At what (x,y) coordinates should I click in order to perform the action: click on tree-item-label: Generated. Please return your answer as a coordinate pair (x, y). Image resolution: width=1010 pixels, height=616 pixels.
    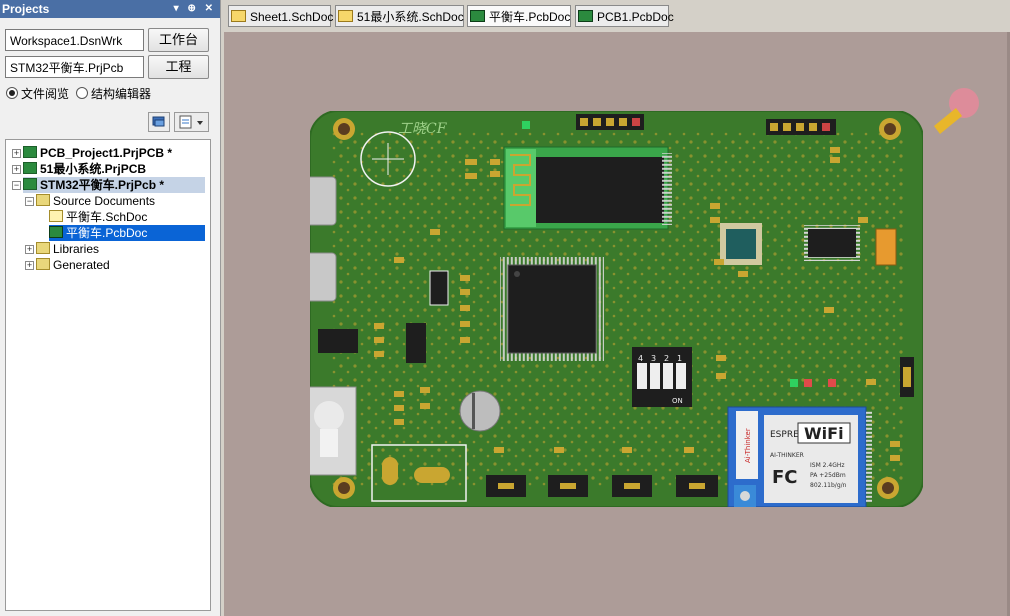
    Looking at the image, I should click on (81, 265).